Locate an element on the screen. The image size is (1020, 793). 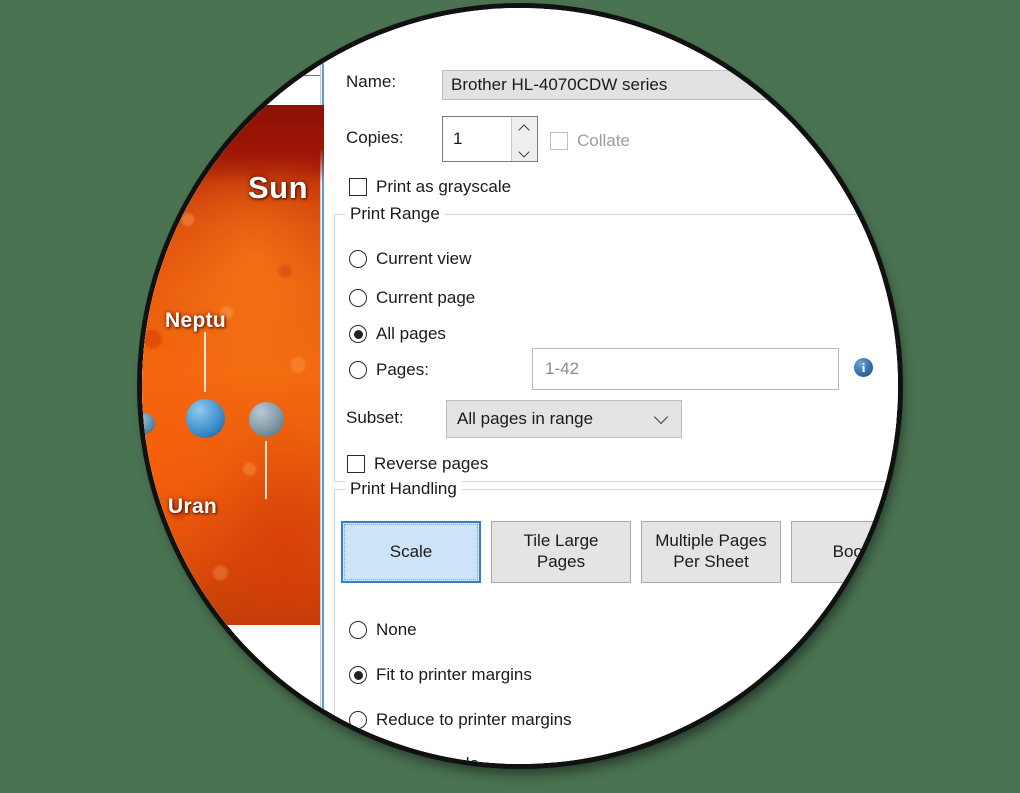
copies-spin-buttons is located at coordinates (524, 139).